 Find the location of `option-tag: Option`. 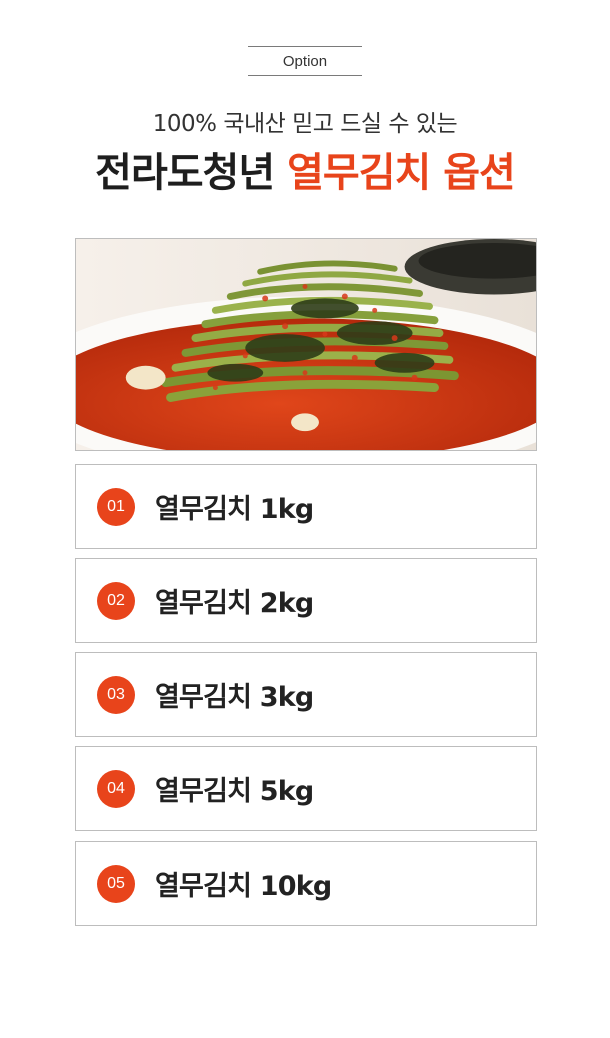

option-tag: Option is located at coordinates (305, 61).